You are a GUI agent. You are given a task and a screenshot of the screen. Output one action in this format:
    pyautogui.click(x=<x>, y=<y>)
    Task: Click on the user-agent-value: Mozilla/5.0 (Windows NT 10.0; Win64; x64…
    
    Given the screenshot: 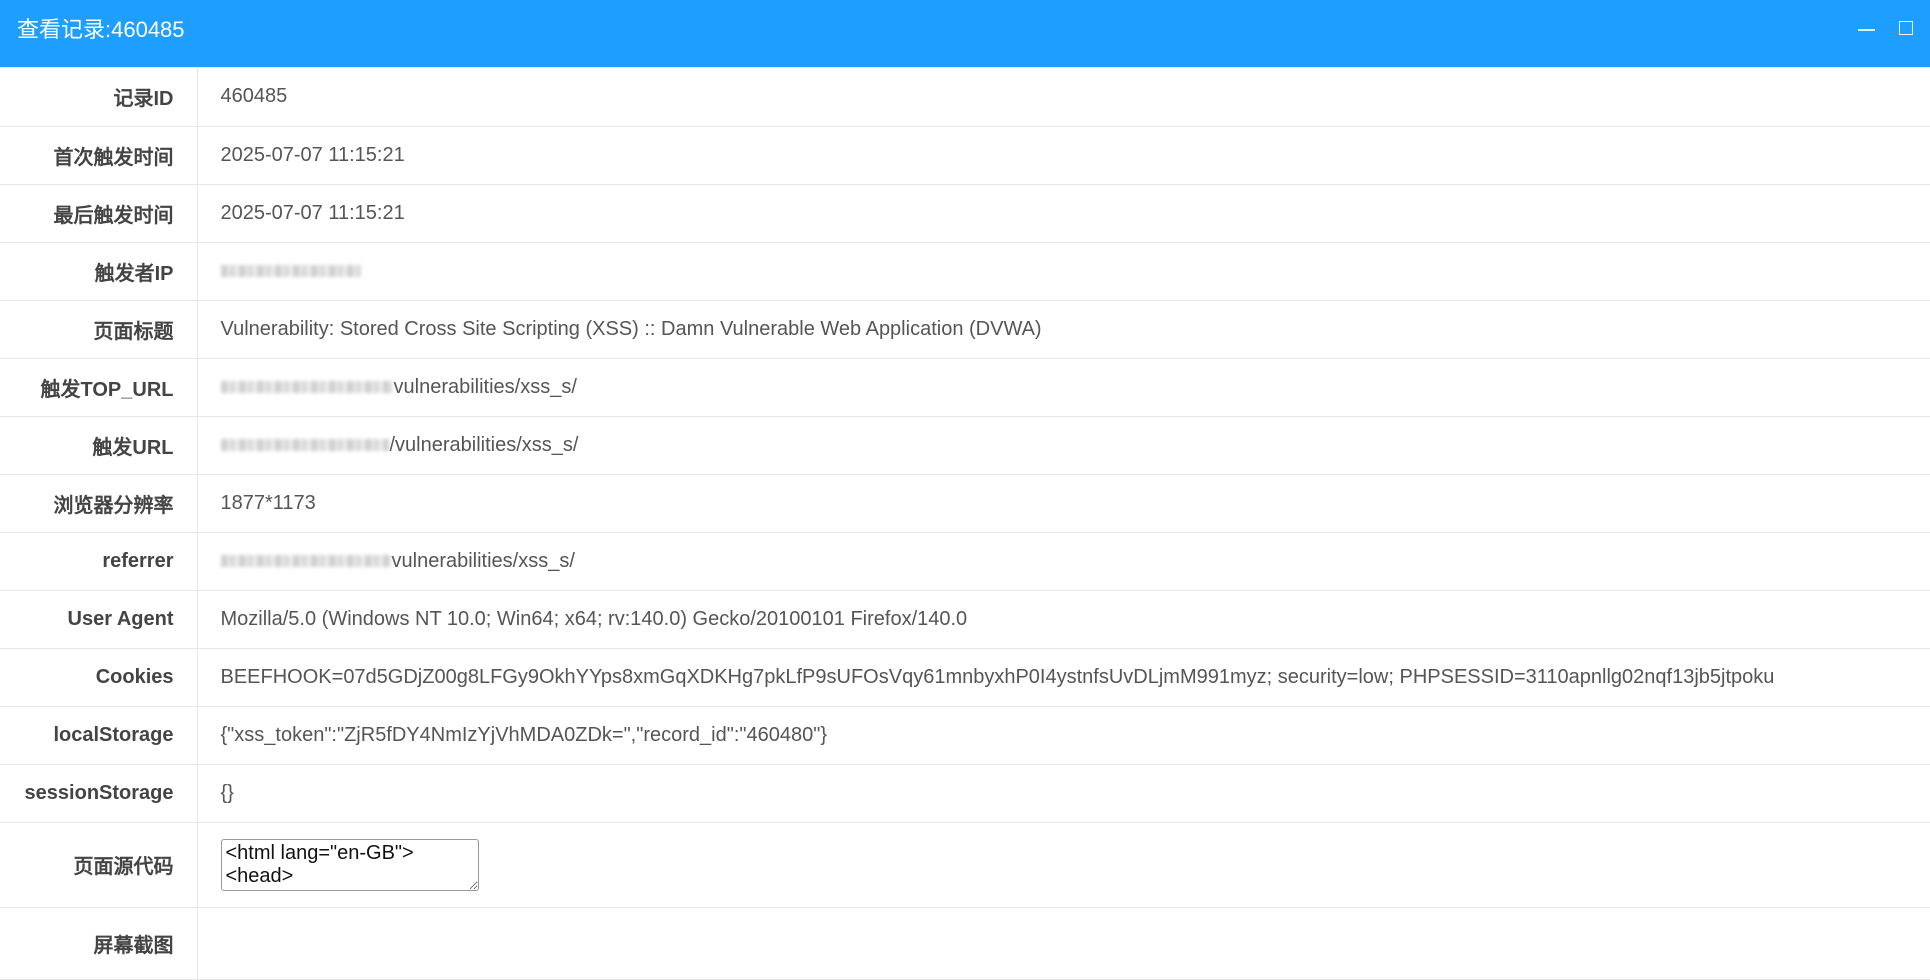 What is the action you would take?
    pyautogui.click(x=1063, y=619)
    